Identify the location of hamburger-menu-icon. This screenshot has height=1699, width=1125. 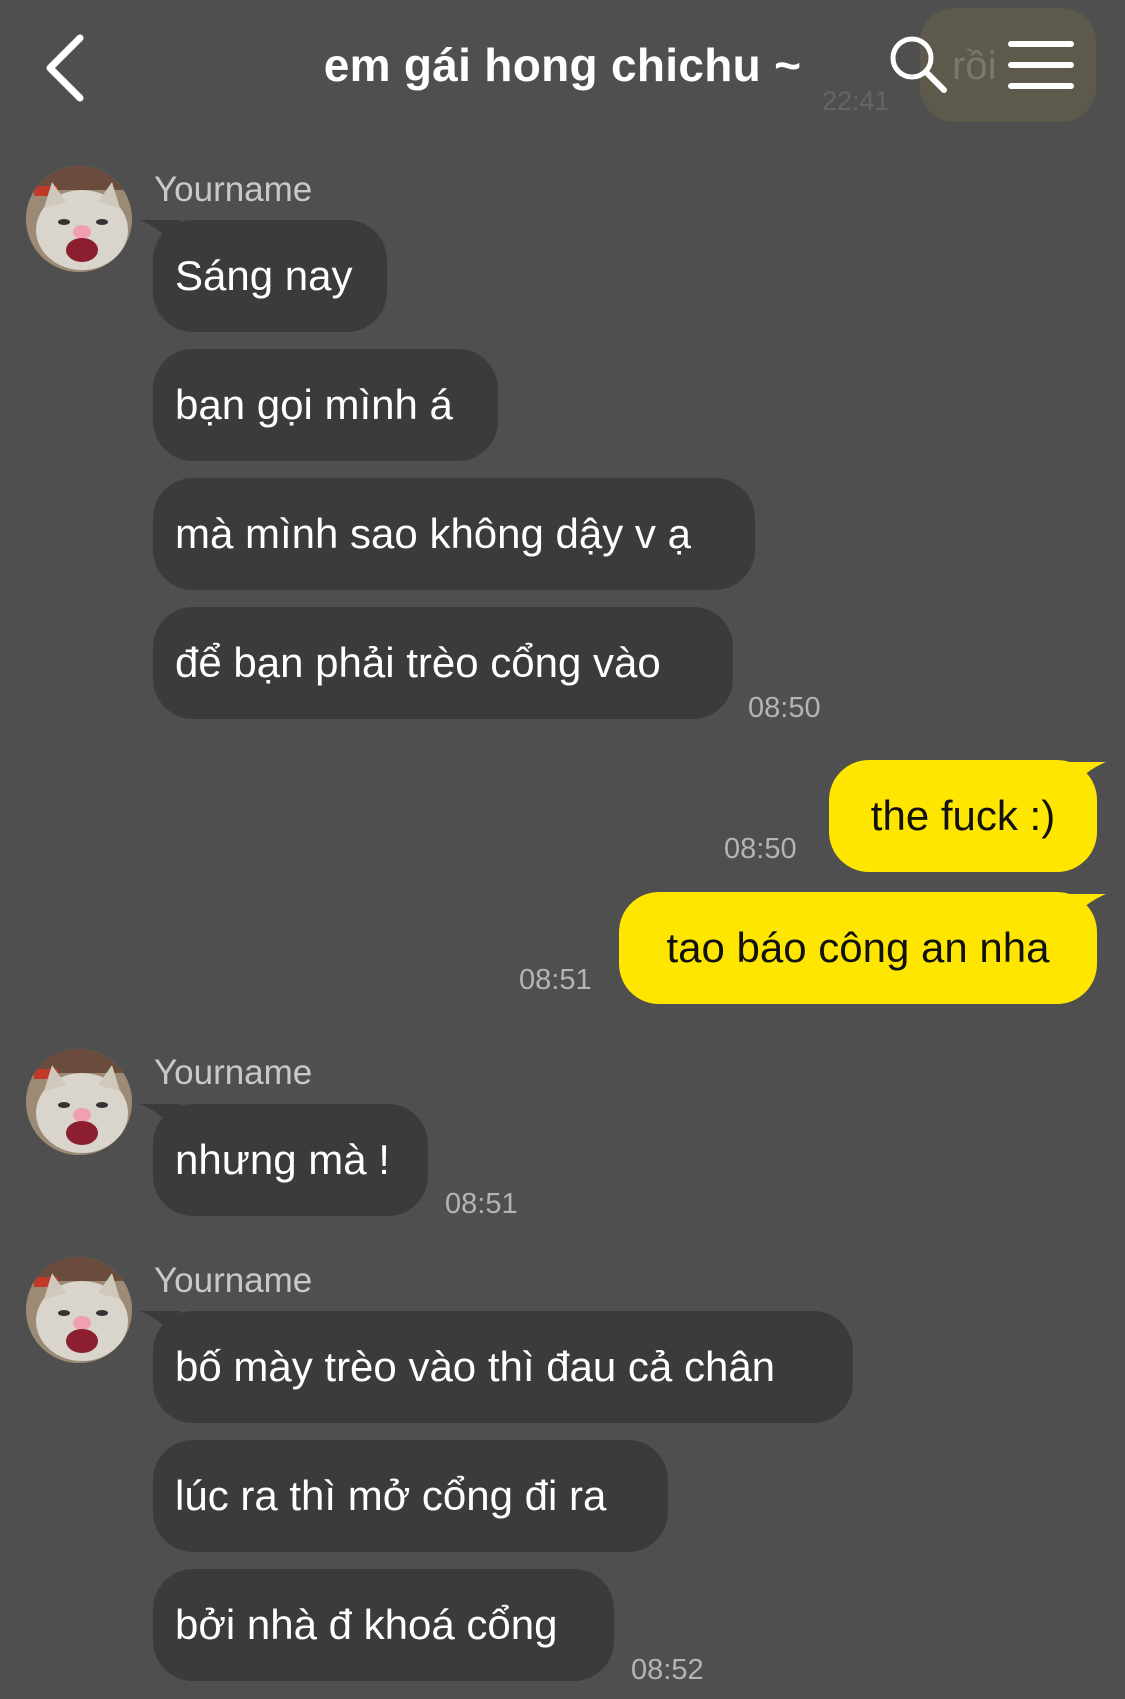
(1041, 65).